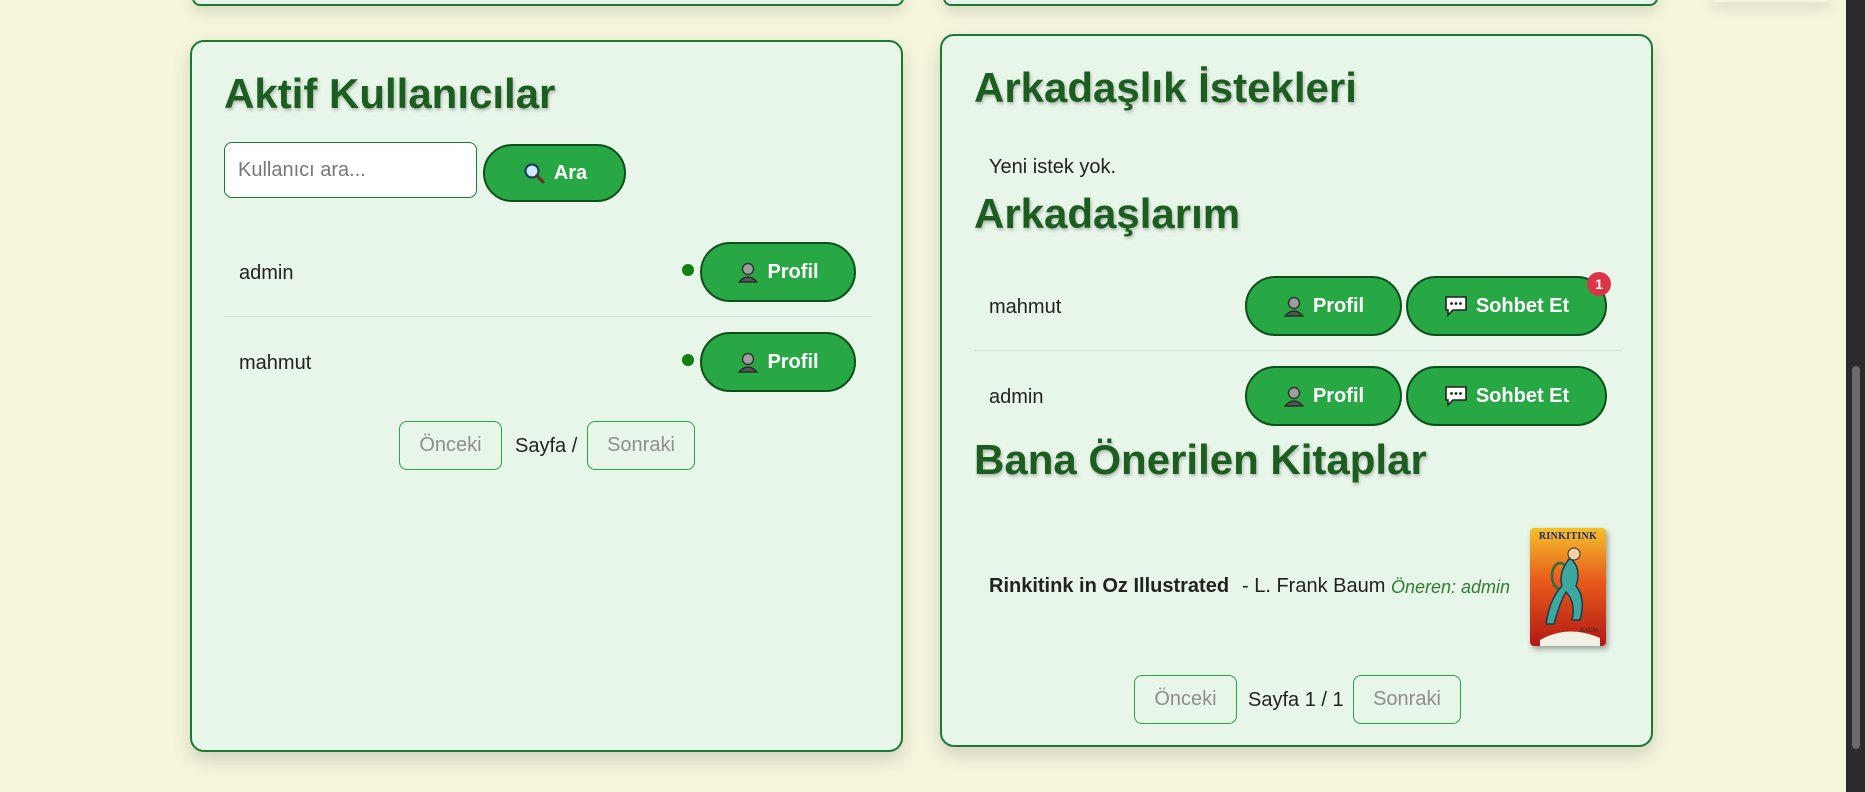 The width and height of the screenshot is (1865, 792). What do you see at coordinates (1109, 586) in the screenshot?
I see `book-title: Rinkitink in Oz Illustrated` at bounding box center [1109, 586].